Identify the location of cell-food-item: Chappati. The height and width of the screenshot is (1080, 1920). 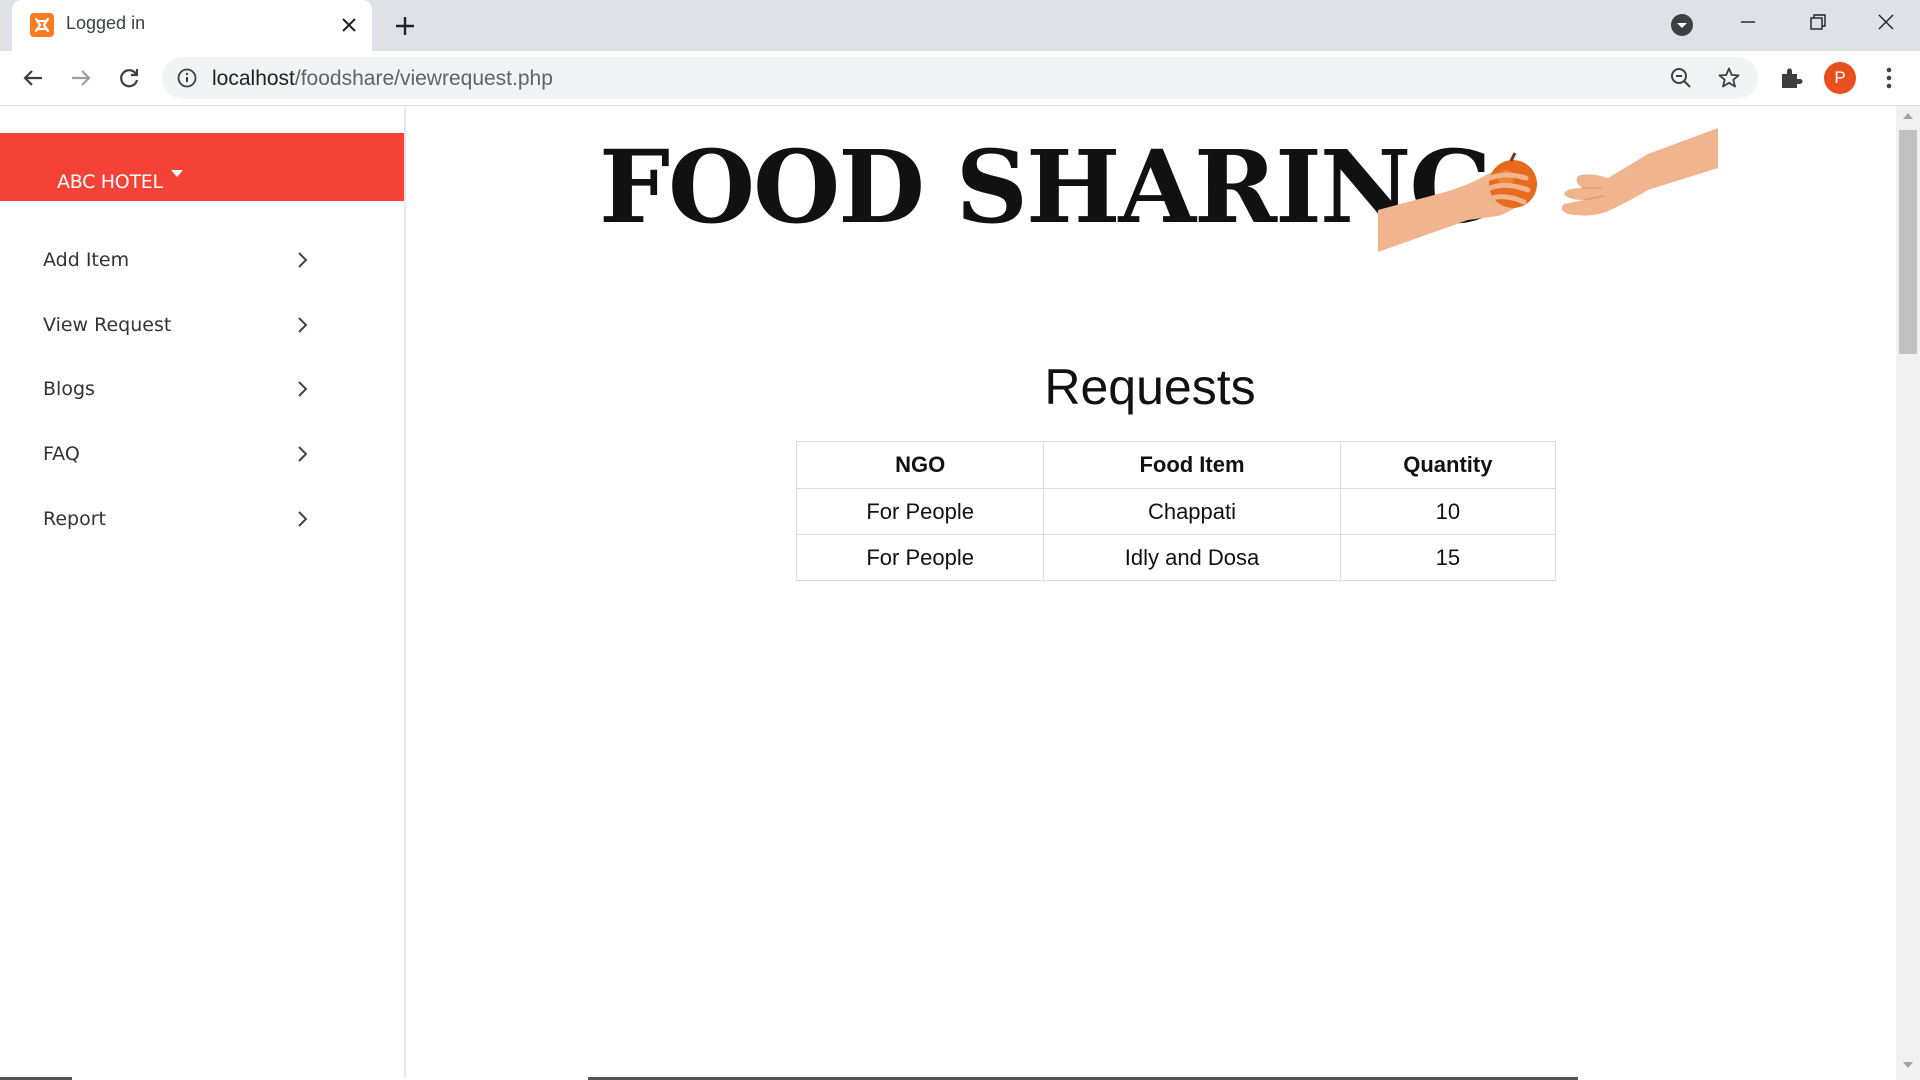
(1192, 511).